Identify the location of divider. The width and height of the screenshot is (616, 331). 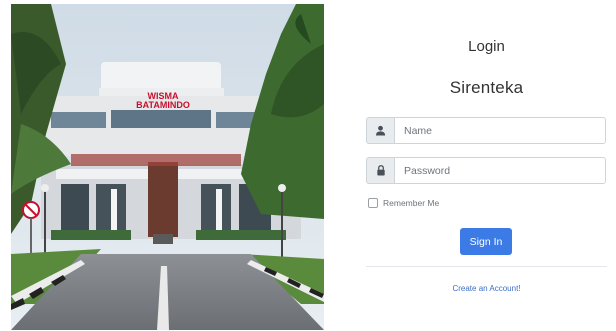
(486, 266).